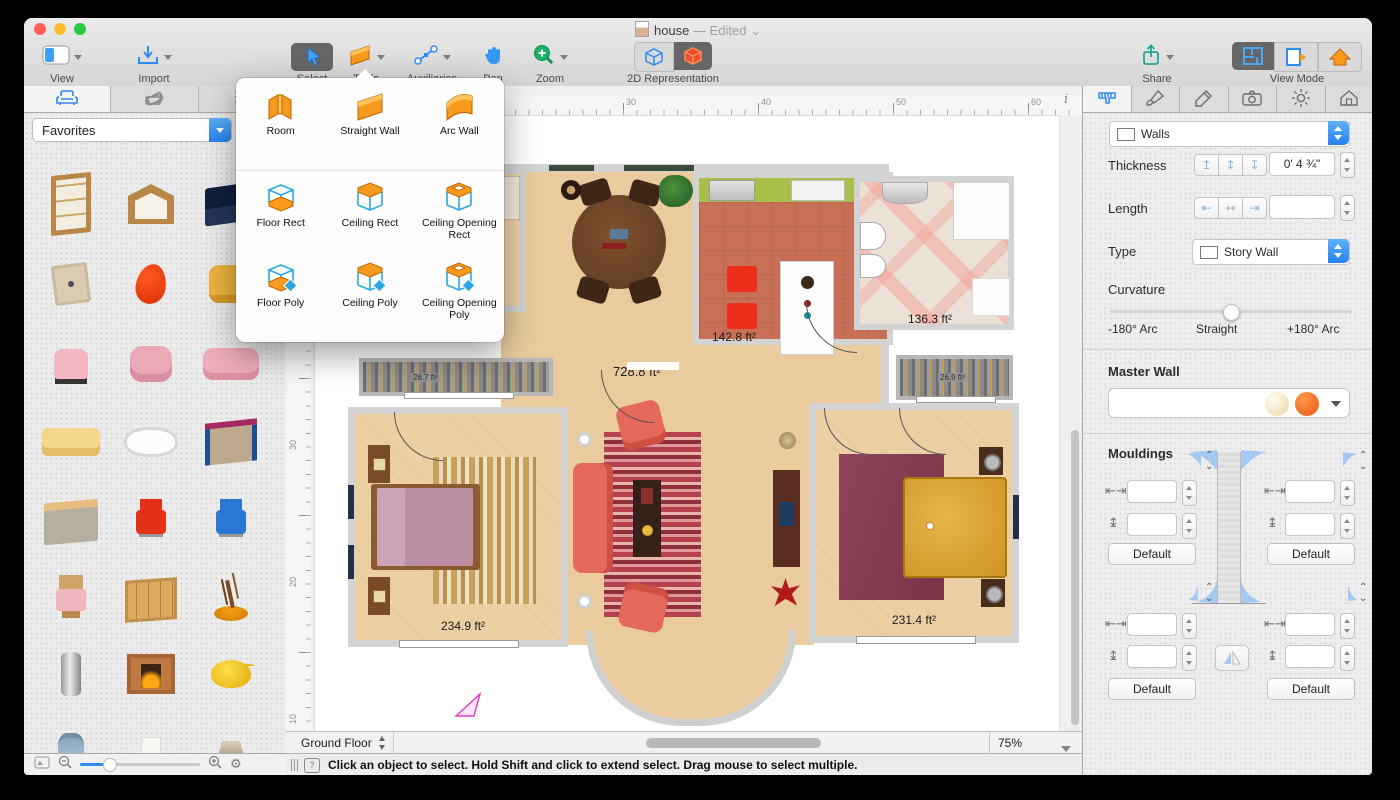 Image resolution: width=1400 pixels, height=800 pixels. Describe the element at coordinates (1229, 403) in the screenshot. I see `master-wall-select` at that location.